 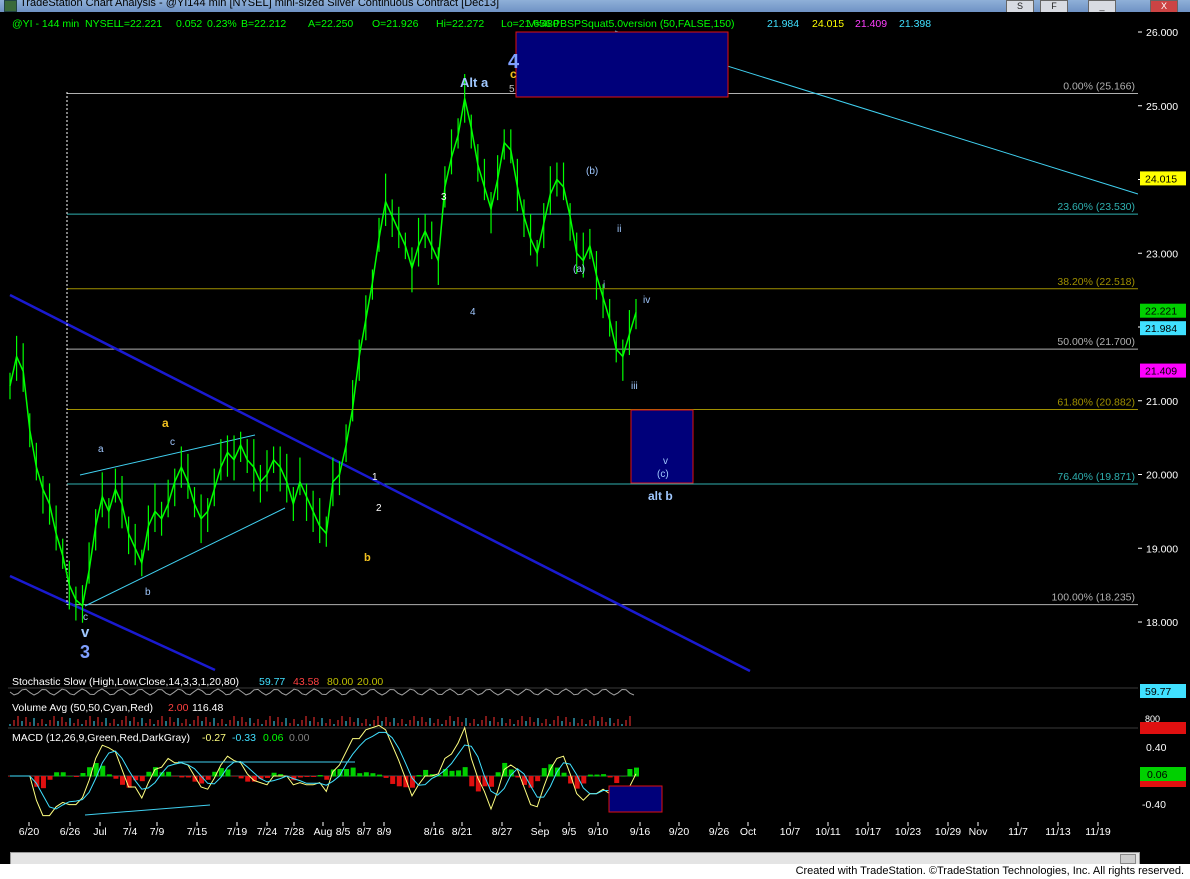 What do you see at coordinates (1128, 859) in the screenshot?
I see `scrollbar-thumb` at bounding box center [1128, 859].